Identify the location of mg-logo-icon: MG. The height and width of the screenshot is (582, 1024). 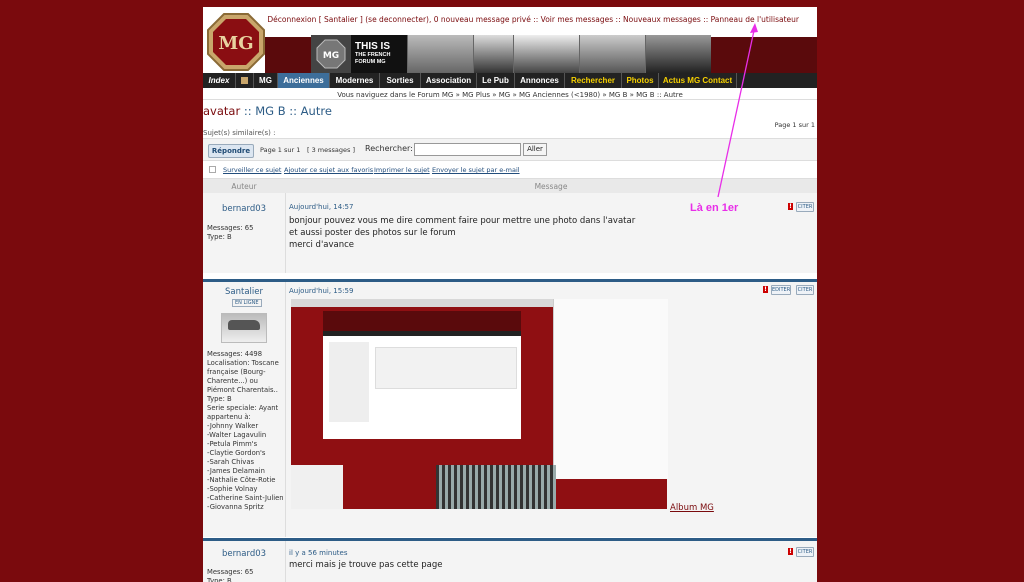
(236, 42).